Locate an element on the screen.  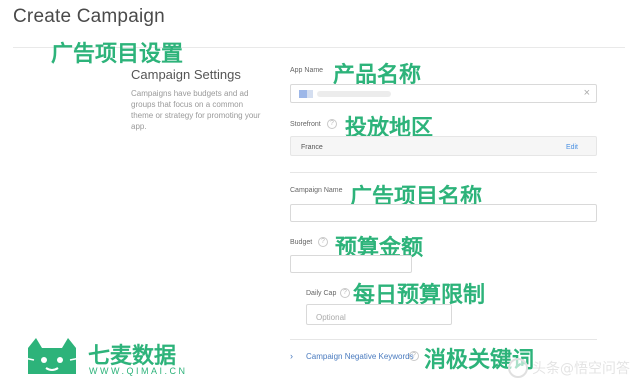
campaign-name-input is located at coordinates (443, 213).